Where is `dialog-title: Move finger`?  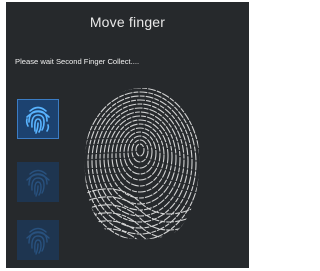 dialog-title: Move finger is located at coordinates (127, 22).